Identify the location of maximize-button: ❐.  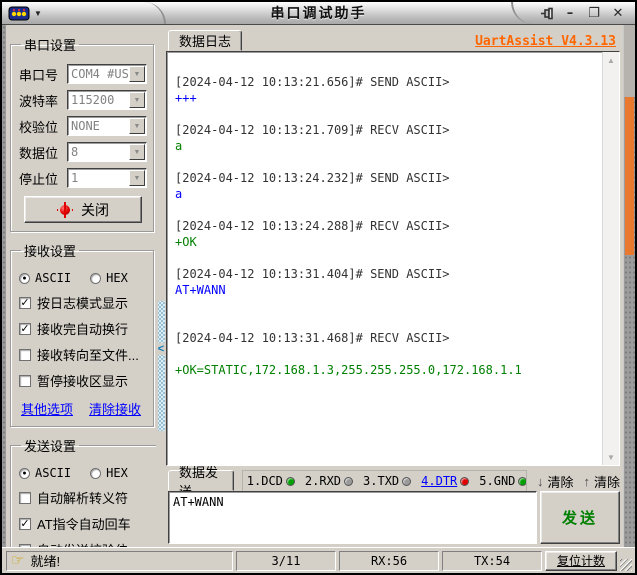
(594, 13).